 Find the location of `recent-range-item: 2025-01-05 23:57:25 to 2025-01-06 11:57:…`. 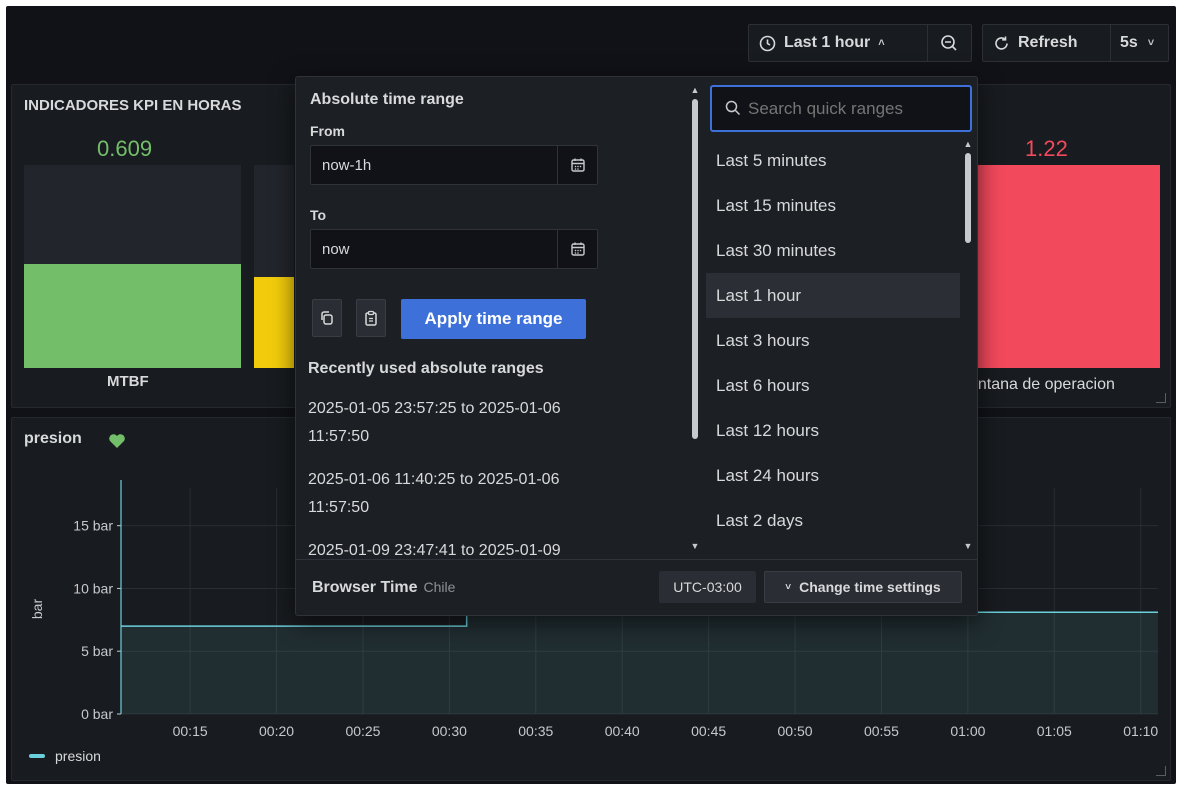

recent-range-item: 2025-01-05 23:57:25 to 2025-01-06 11:57:… is located at coordinates (473, 423).